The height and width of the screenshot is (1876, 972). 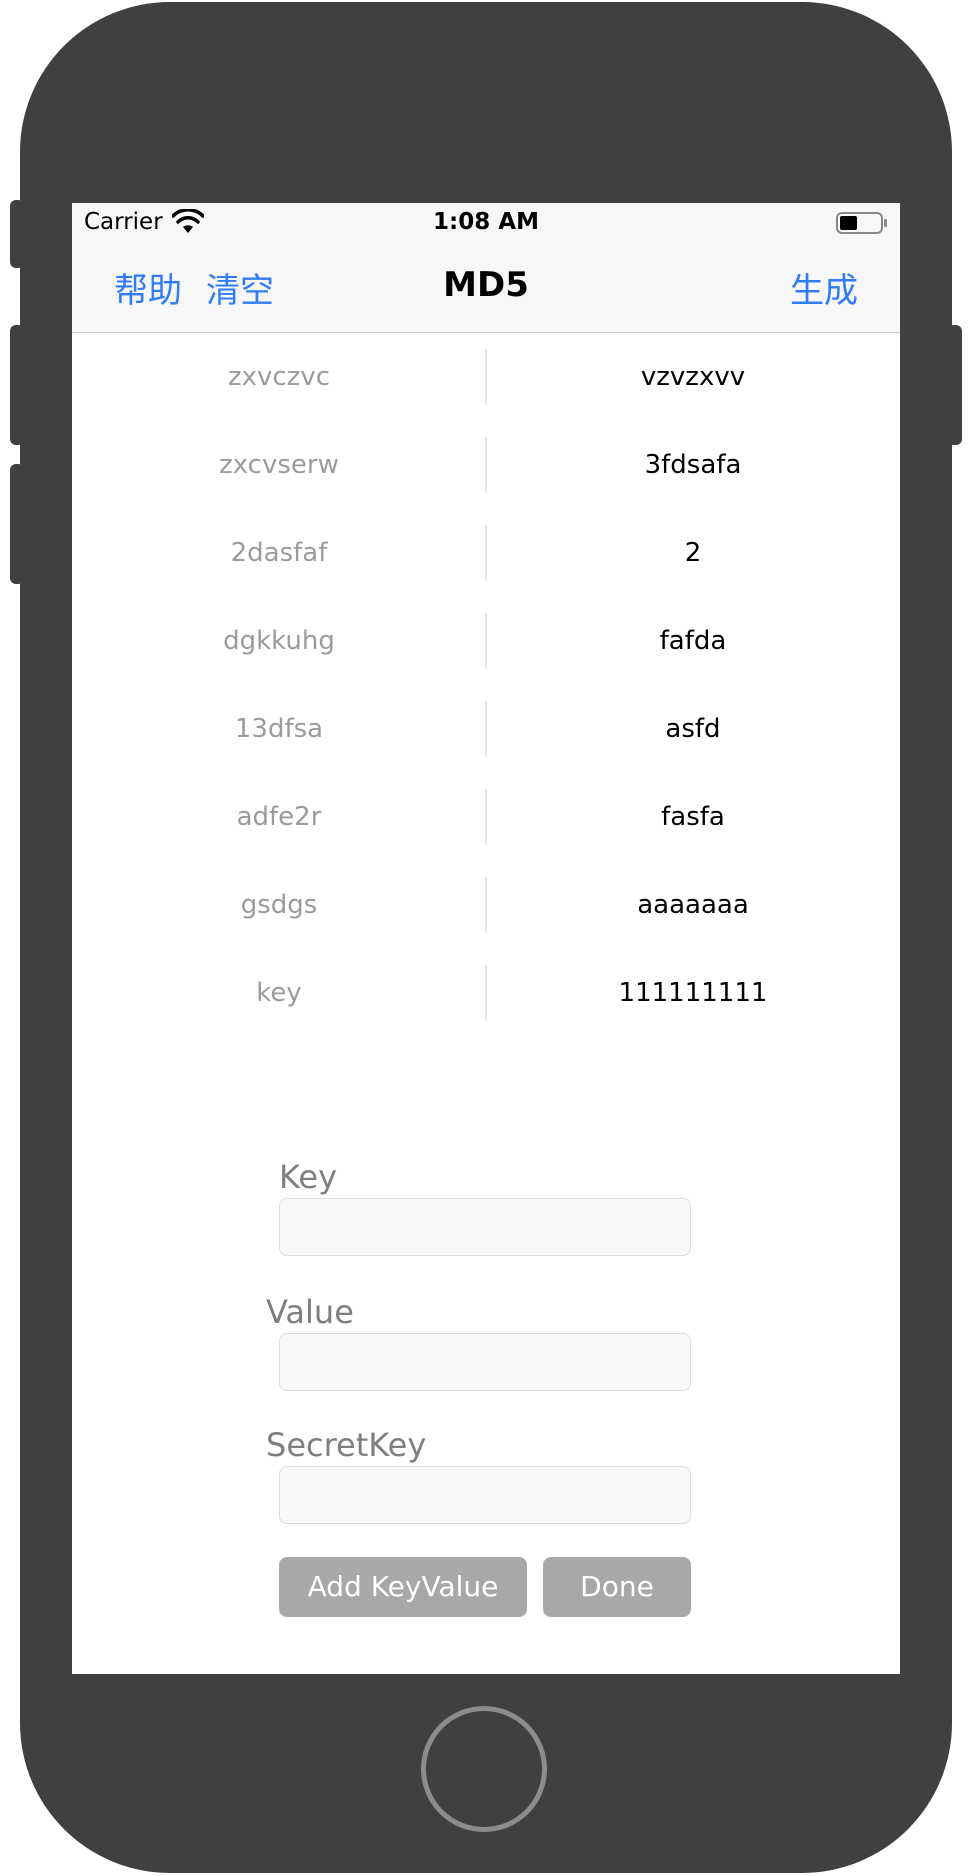 What do you see at coordinates (279, 729) in the screenshot?
I see `row-key: 13dfsa` at bounding box center [279, 729].